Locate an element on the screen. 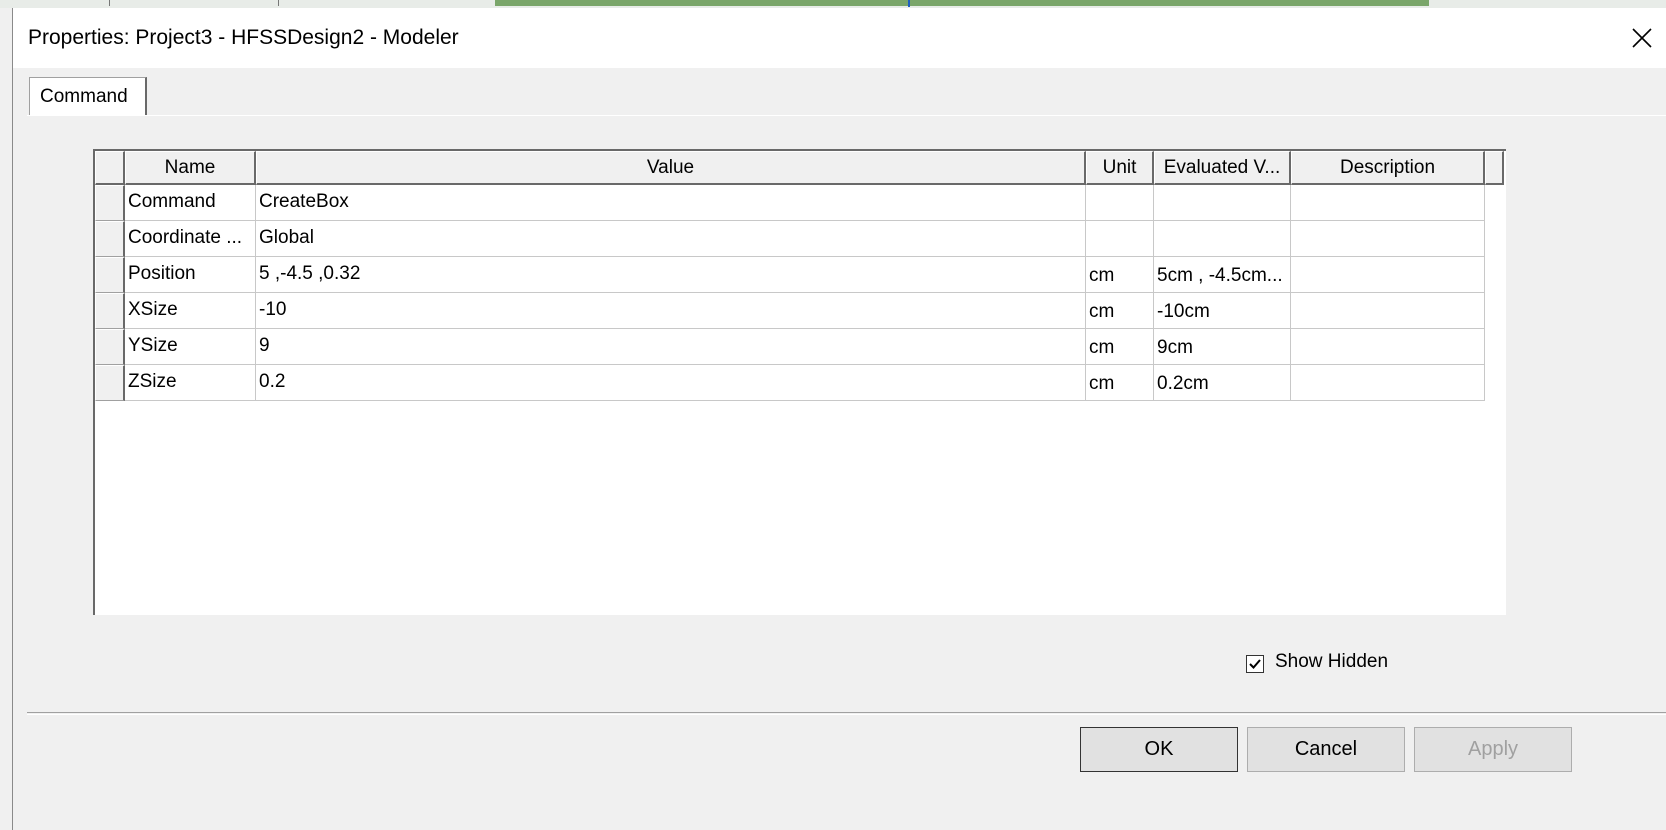  cell-name: ZSize is located at coordinates (190, 383).